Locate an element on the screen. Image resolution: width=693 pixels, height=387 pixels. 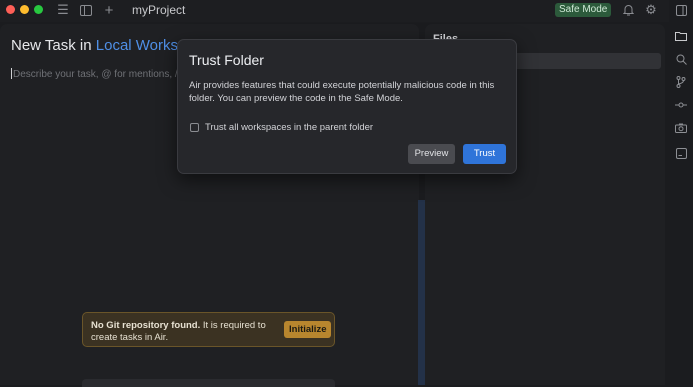
dialog-title: Trust Folder is located at coordinates (226, 60).